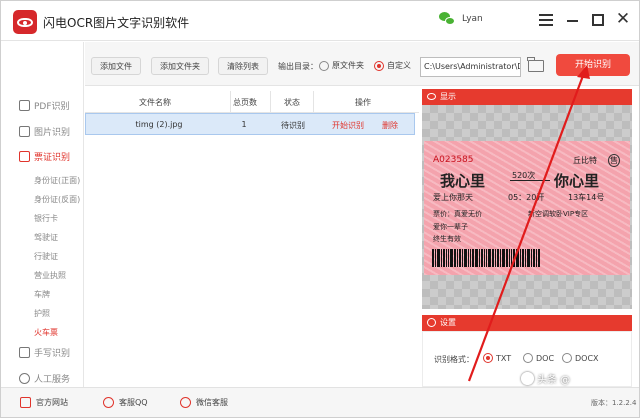 Image resolution: width=640 pixels, height=419 pixels. What do you see at coordinates (614, 403) in the screenshot?
I see `version-label: 版本：1.2.2.4` at bounding box center [614, 403].